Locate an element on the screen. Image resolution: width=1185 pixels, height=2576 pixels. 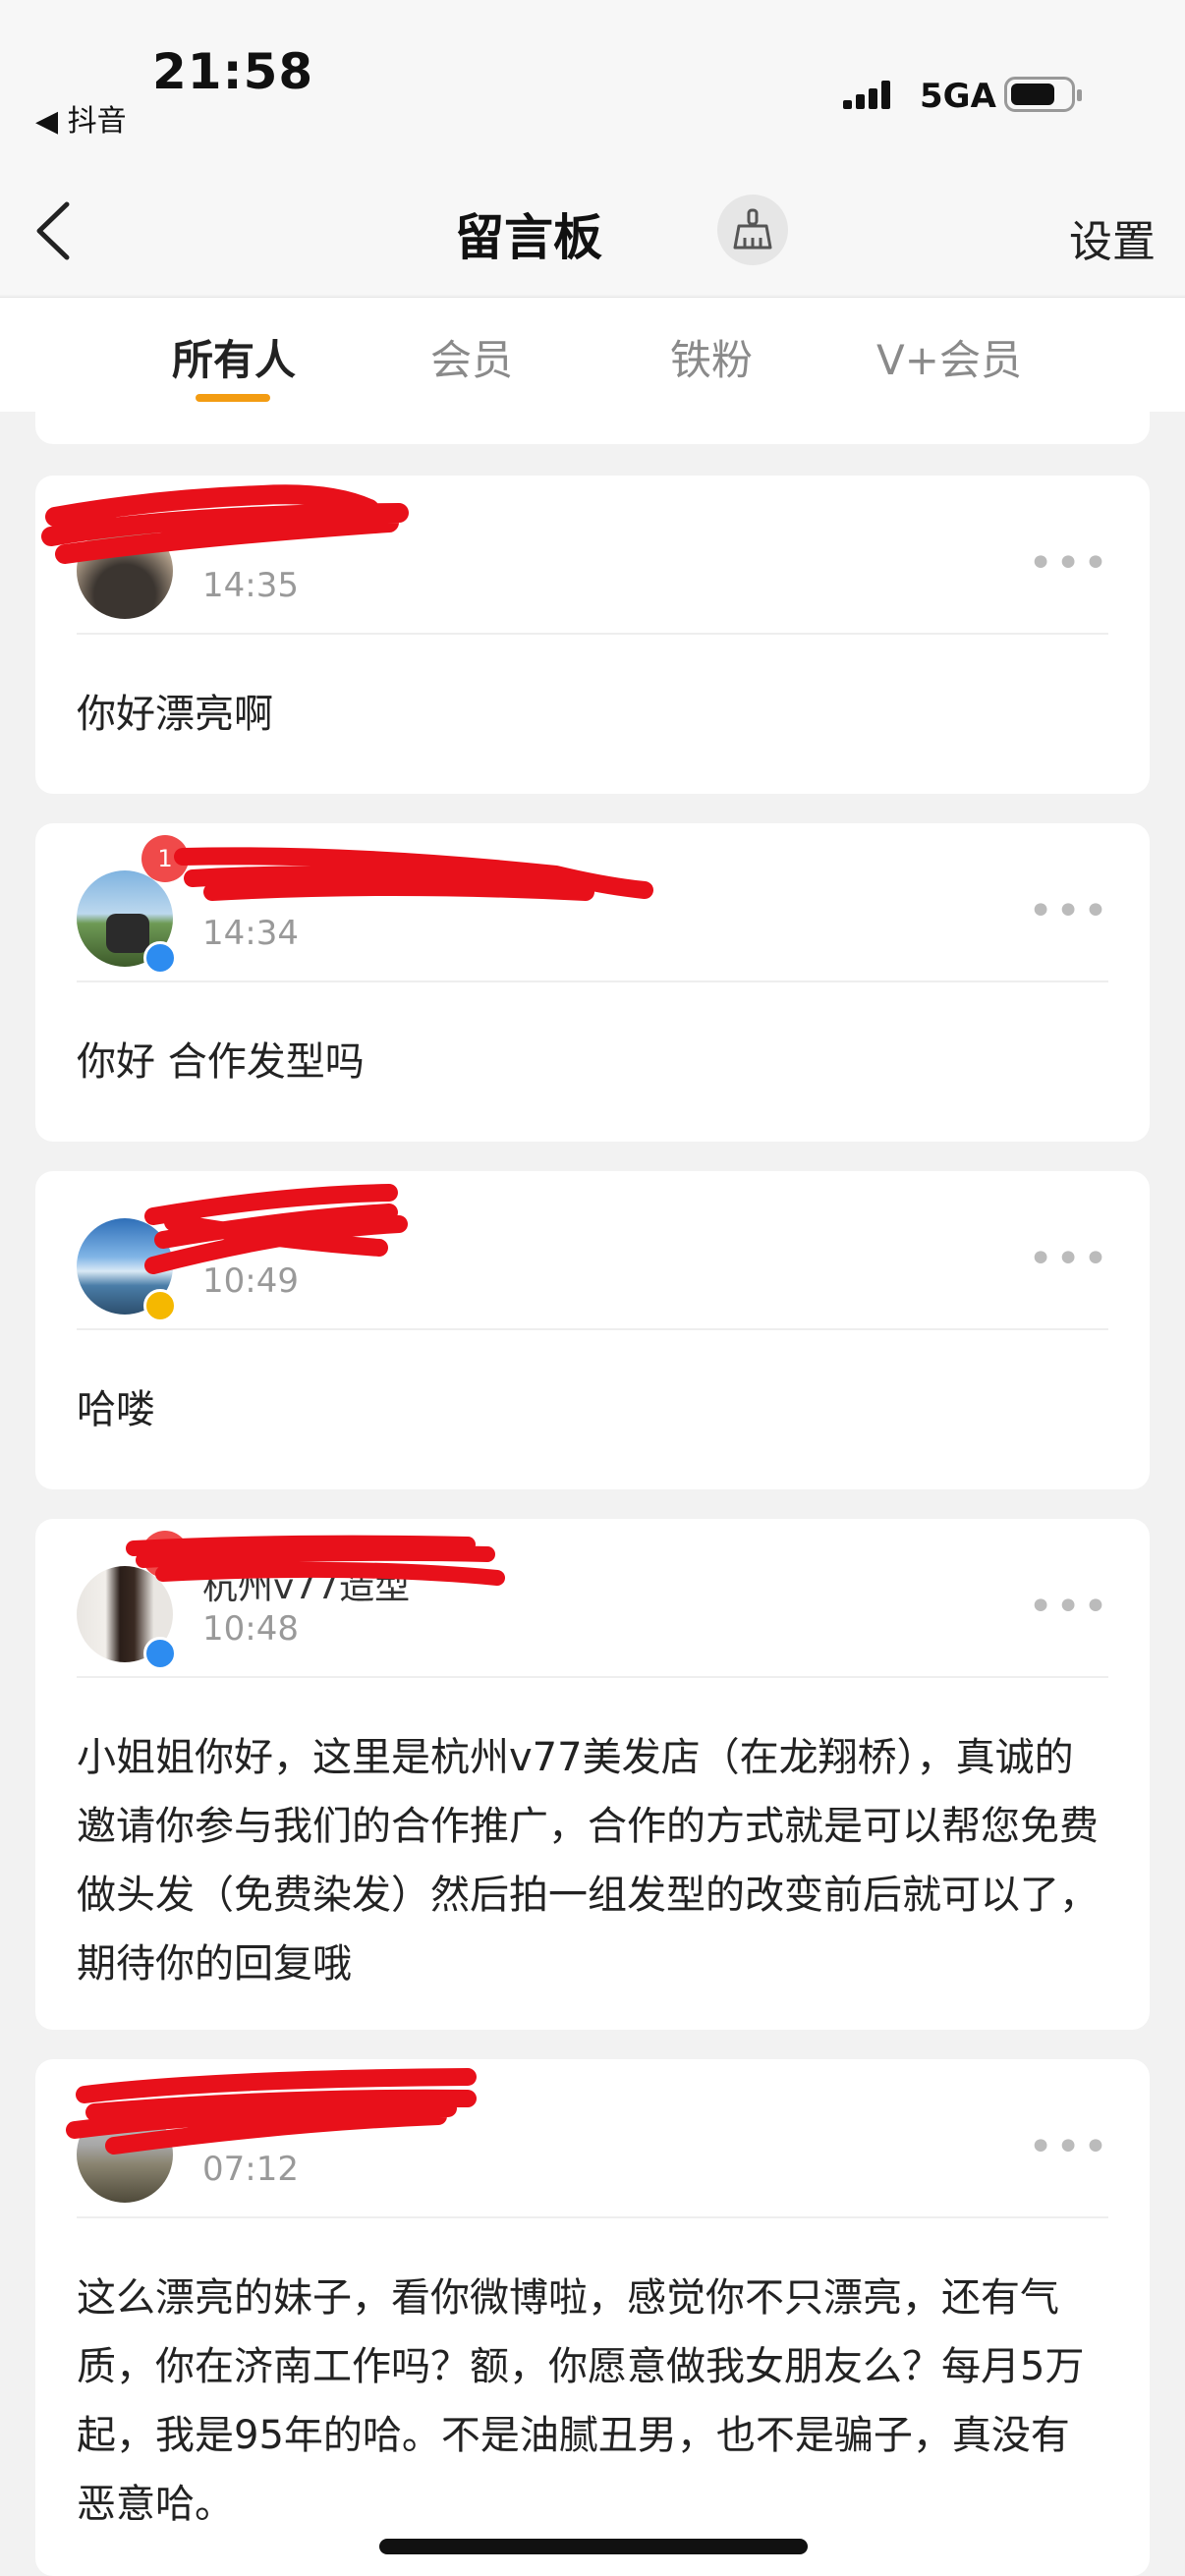
clean-button is located at coordinates (753, 230).